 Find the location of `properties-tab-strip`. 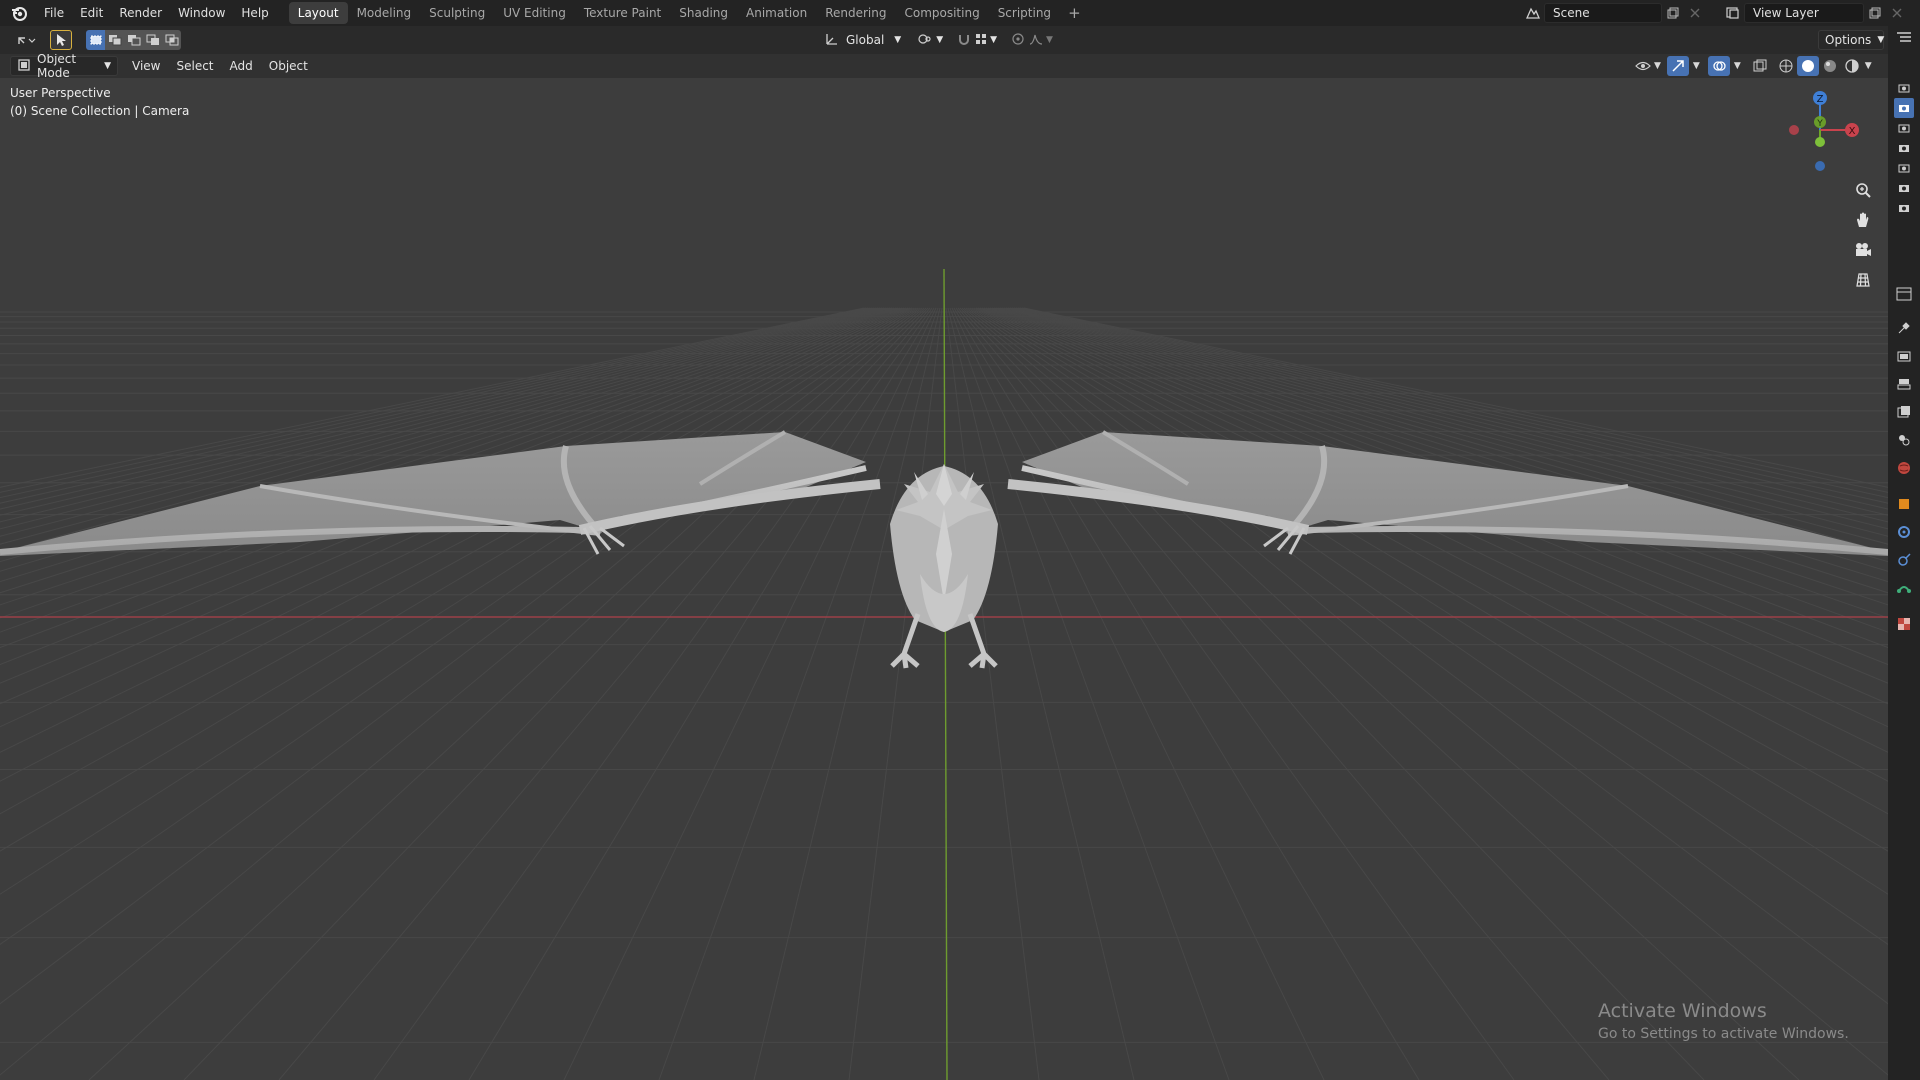

properties-tab-strip is located at coordinates (1904, 553).